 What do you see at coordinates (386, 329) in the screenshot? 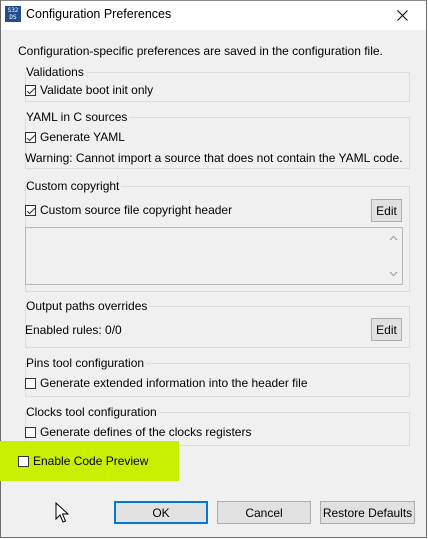
I see `output-paths-edit-button: Edit` at bounding box center [386, 329].